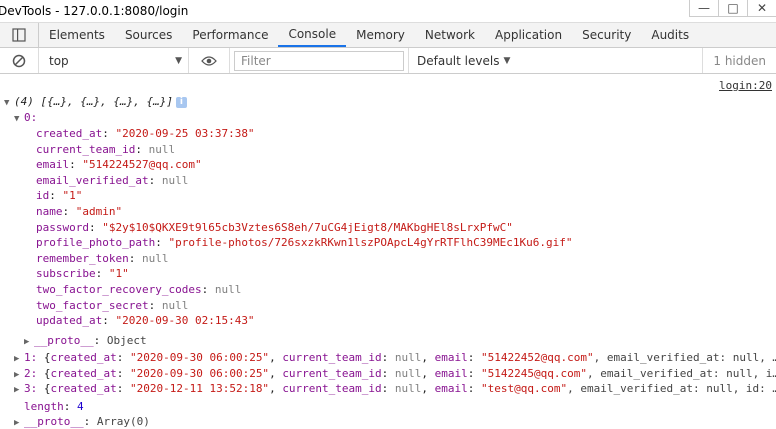 This screenshot has height=429, width=776. Describe the element at coordinates (27, 389) in the screenshot. I see `item-index: 3` at that location.